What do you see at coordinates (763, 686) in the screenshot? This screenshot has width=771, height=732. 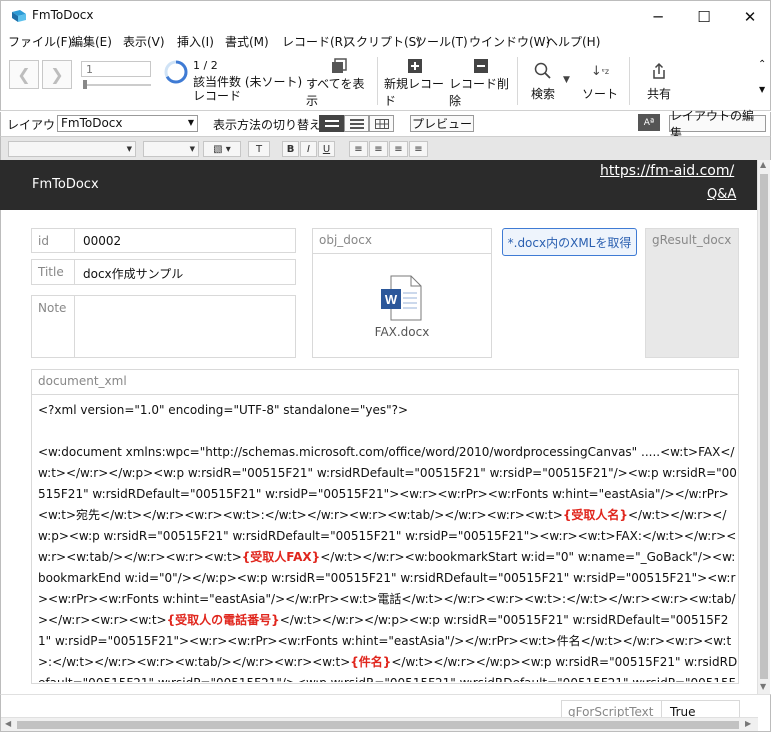 I see `scroll-down-icon: ▼` at bounding box center [763, 686].